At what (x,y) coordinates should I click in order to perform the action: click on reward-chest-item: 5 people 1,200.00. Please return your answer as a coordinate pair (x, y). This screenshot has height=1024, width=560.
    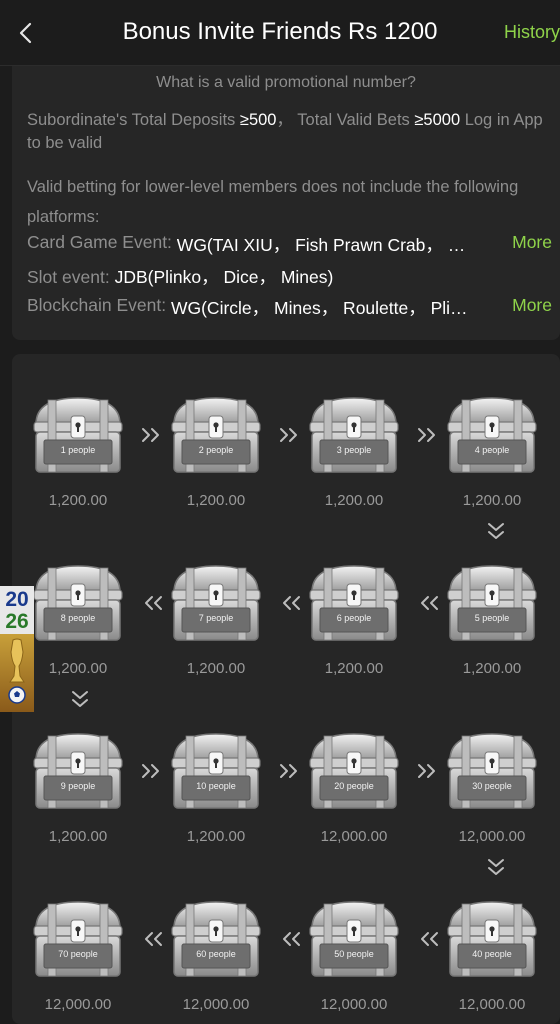
    Looking at the image, I should click on (492, 620).